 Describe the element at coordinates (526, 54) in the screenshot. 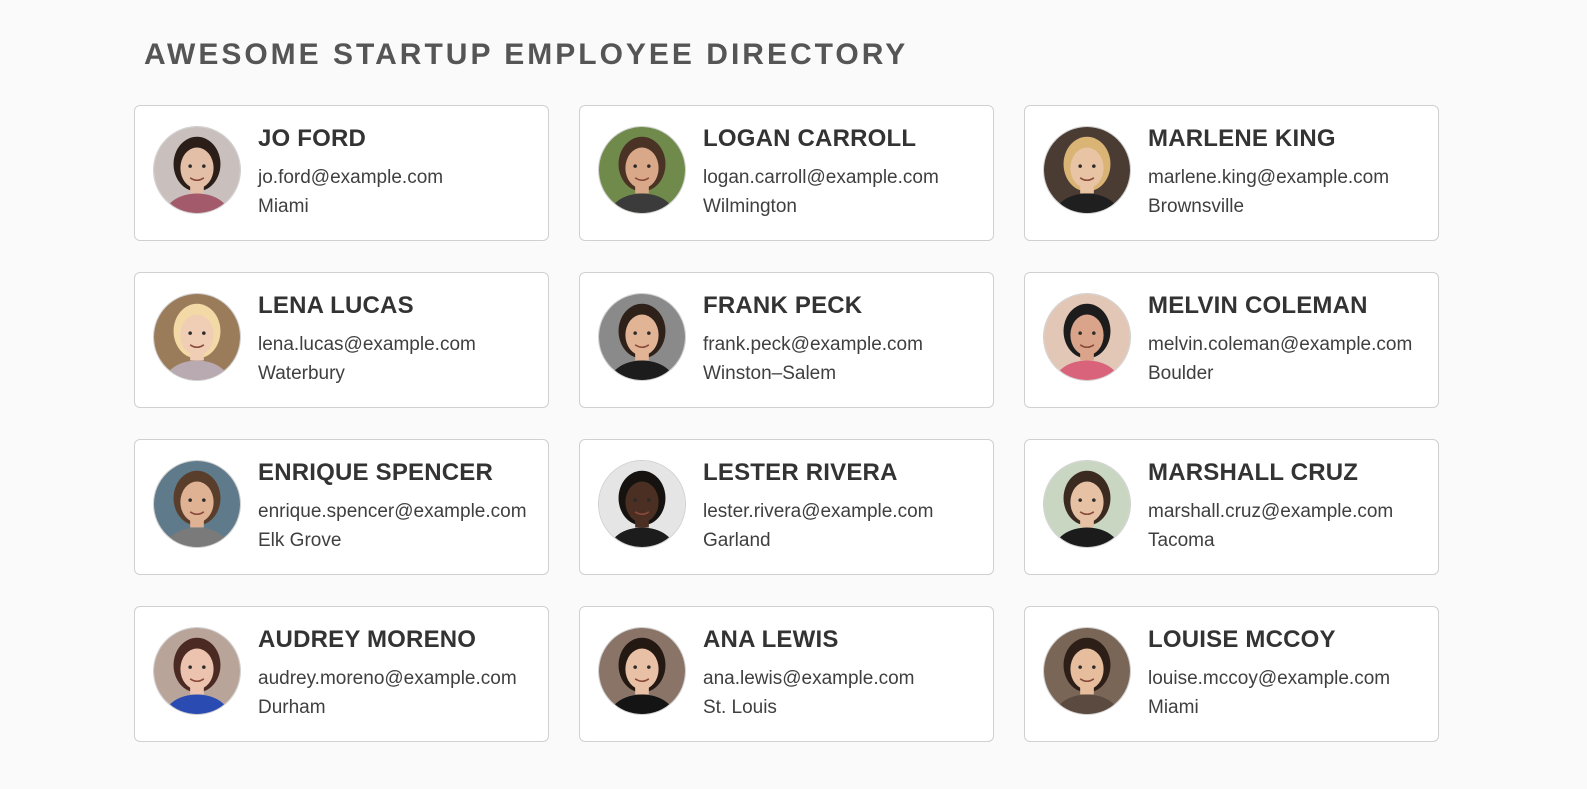

I see `page-title: AWESOME STARTUP EMPLOYEE DIRECTORY` at that location.